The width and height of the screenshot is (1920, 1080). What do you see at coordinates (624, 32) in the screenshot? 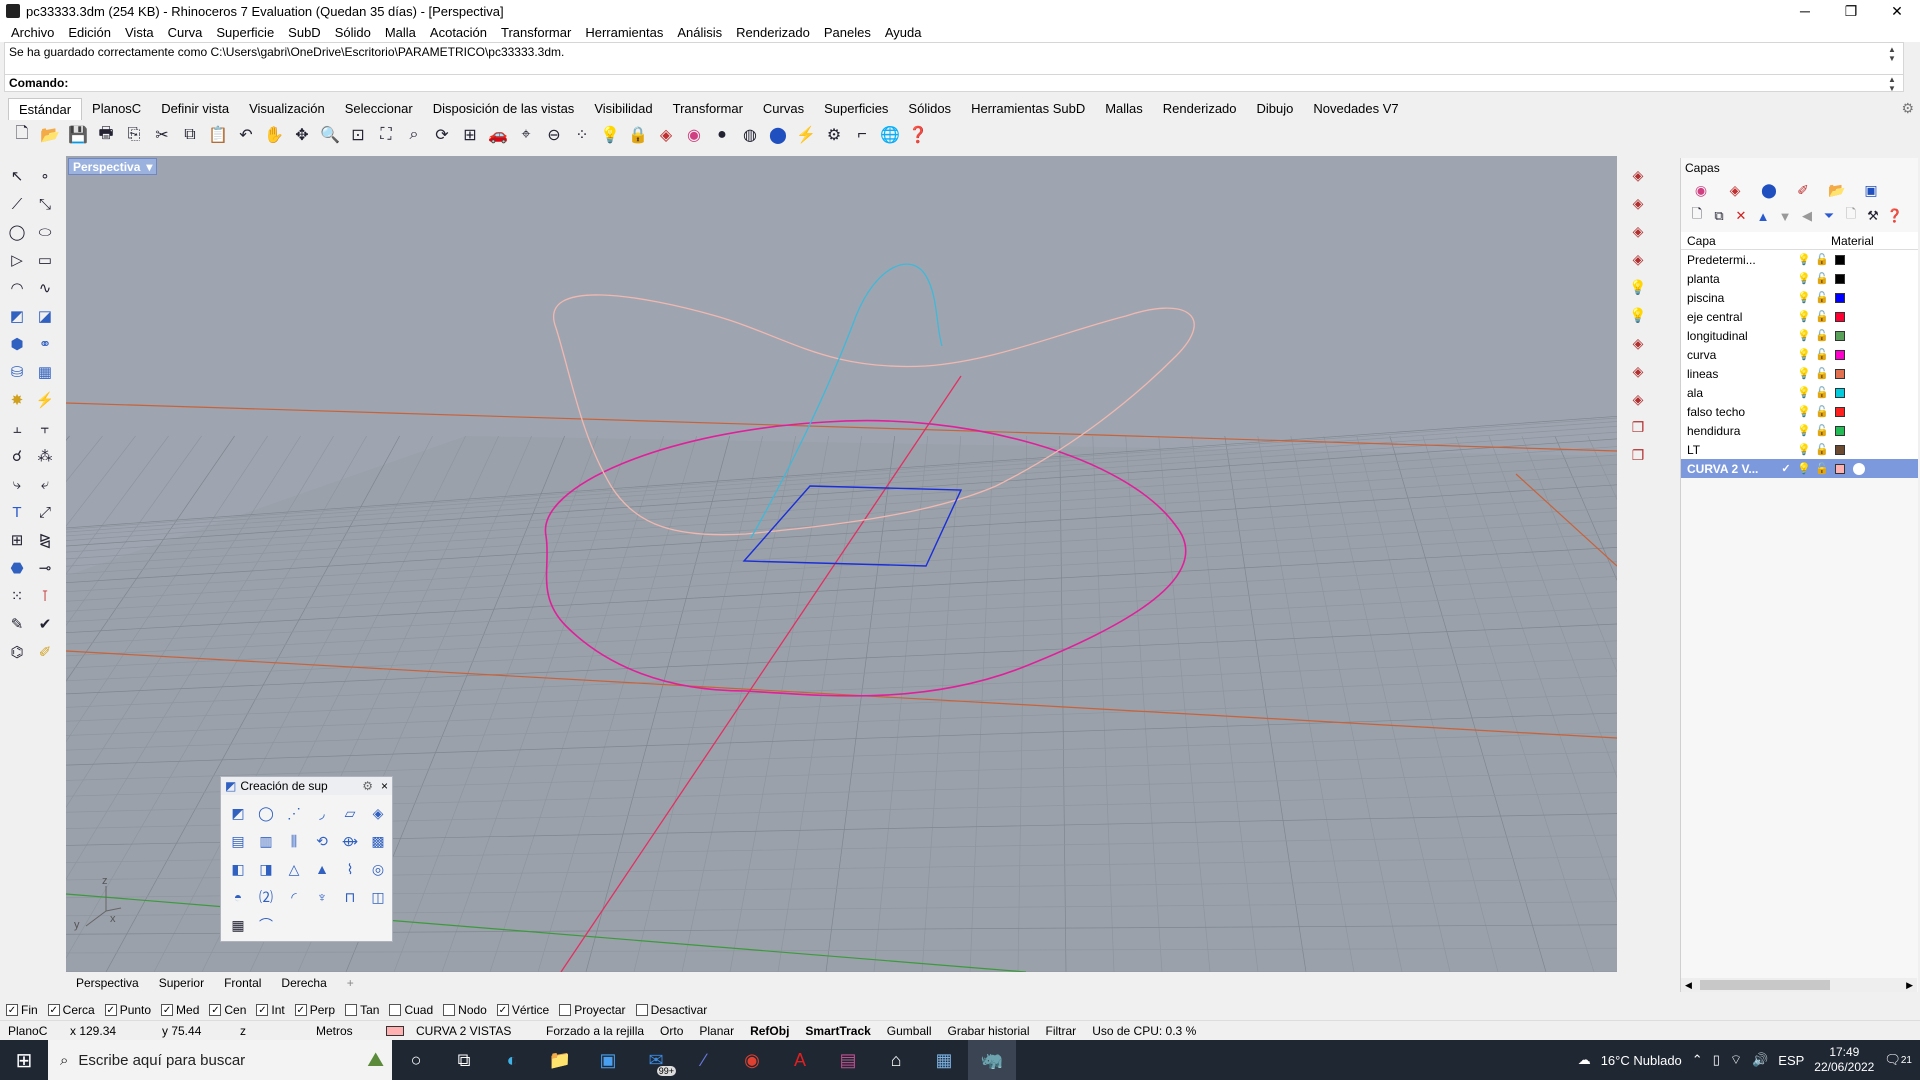
I see `menu-herramientas: Herramientas` at bounding box center [624, 32].